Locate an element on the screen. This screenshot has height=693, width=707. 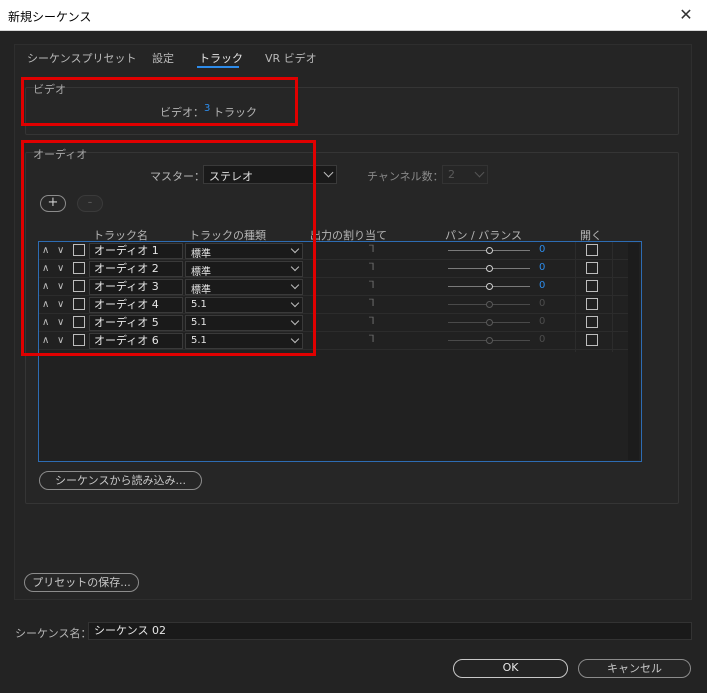
video-highlight-box is located at coordinates (159, 101).